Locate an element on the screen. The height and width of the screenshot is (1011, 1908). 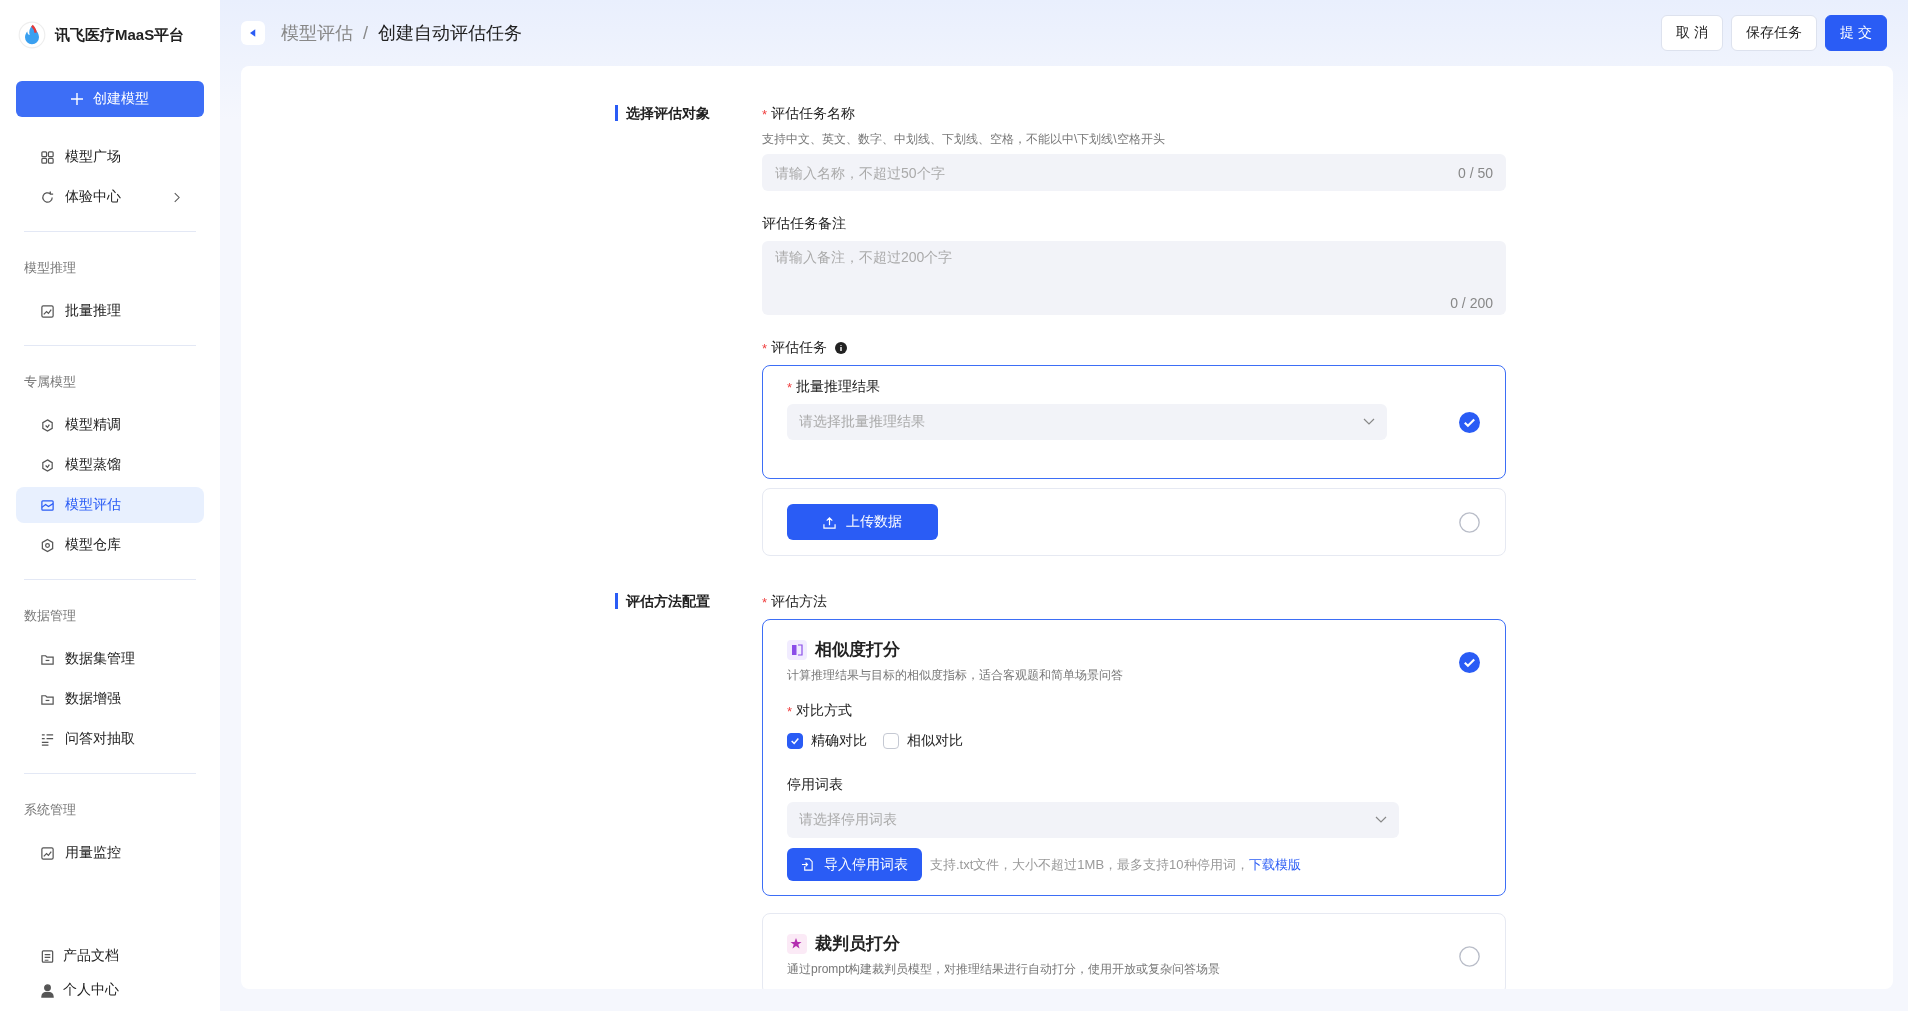
hexagon-icon is located at coordinates (47, 545).